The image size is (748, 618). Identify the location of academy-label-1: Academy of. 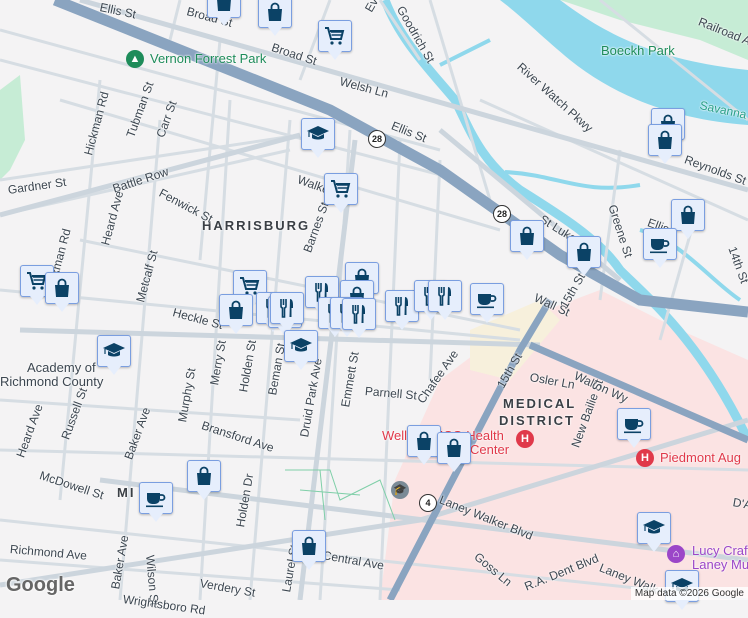
(61, 367).